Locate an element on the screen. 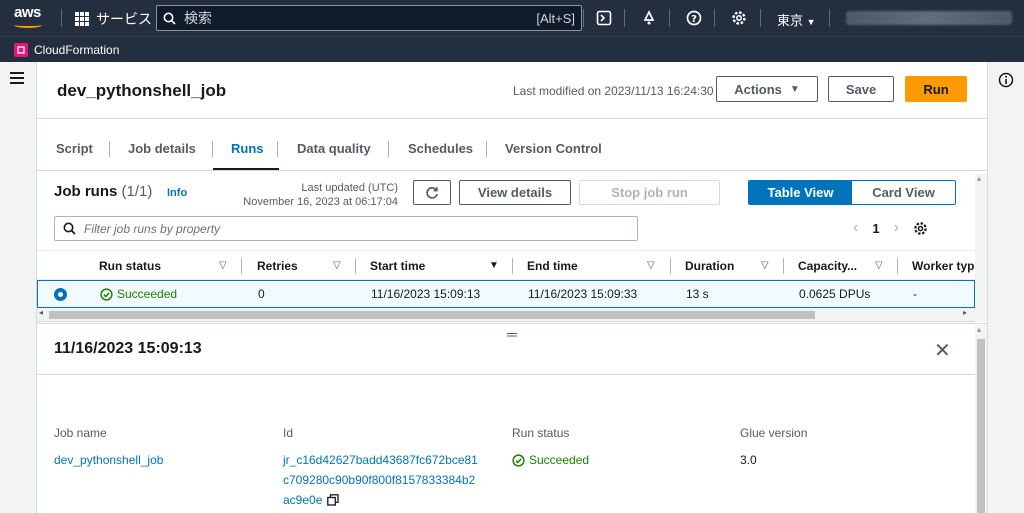 The image size is (1024, 513). chevron-right-icon: › is located at coordinates (896, 228).